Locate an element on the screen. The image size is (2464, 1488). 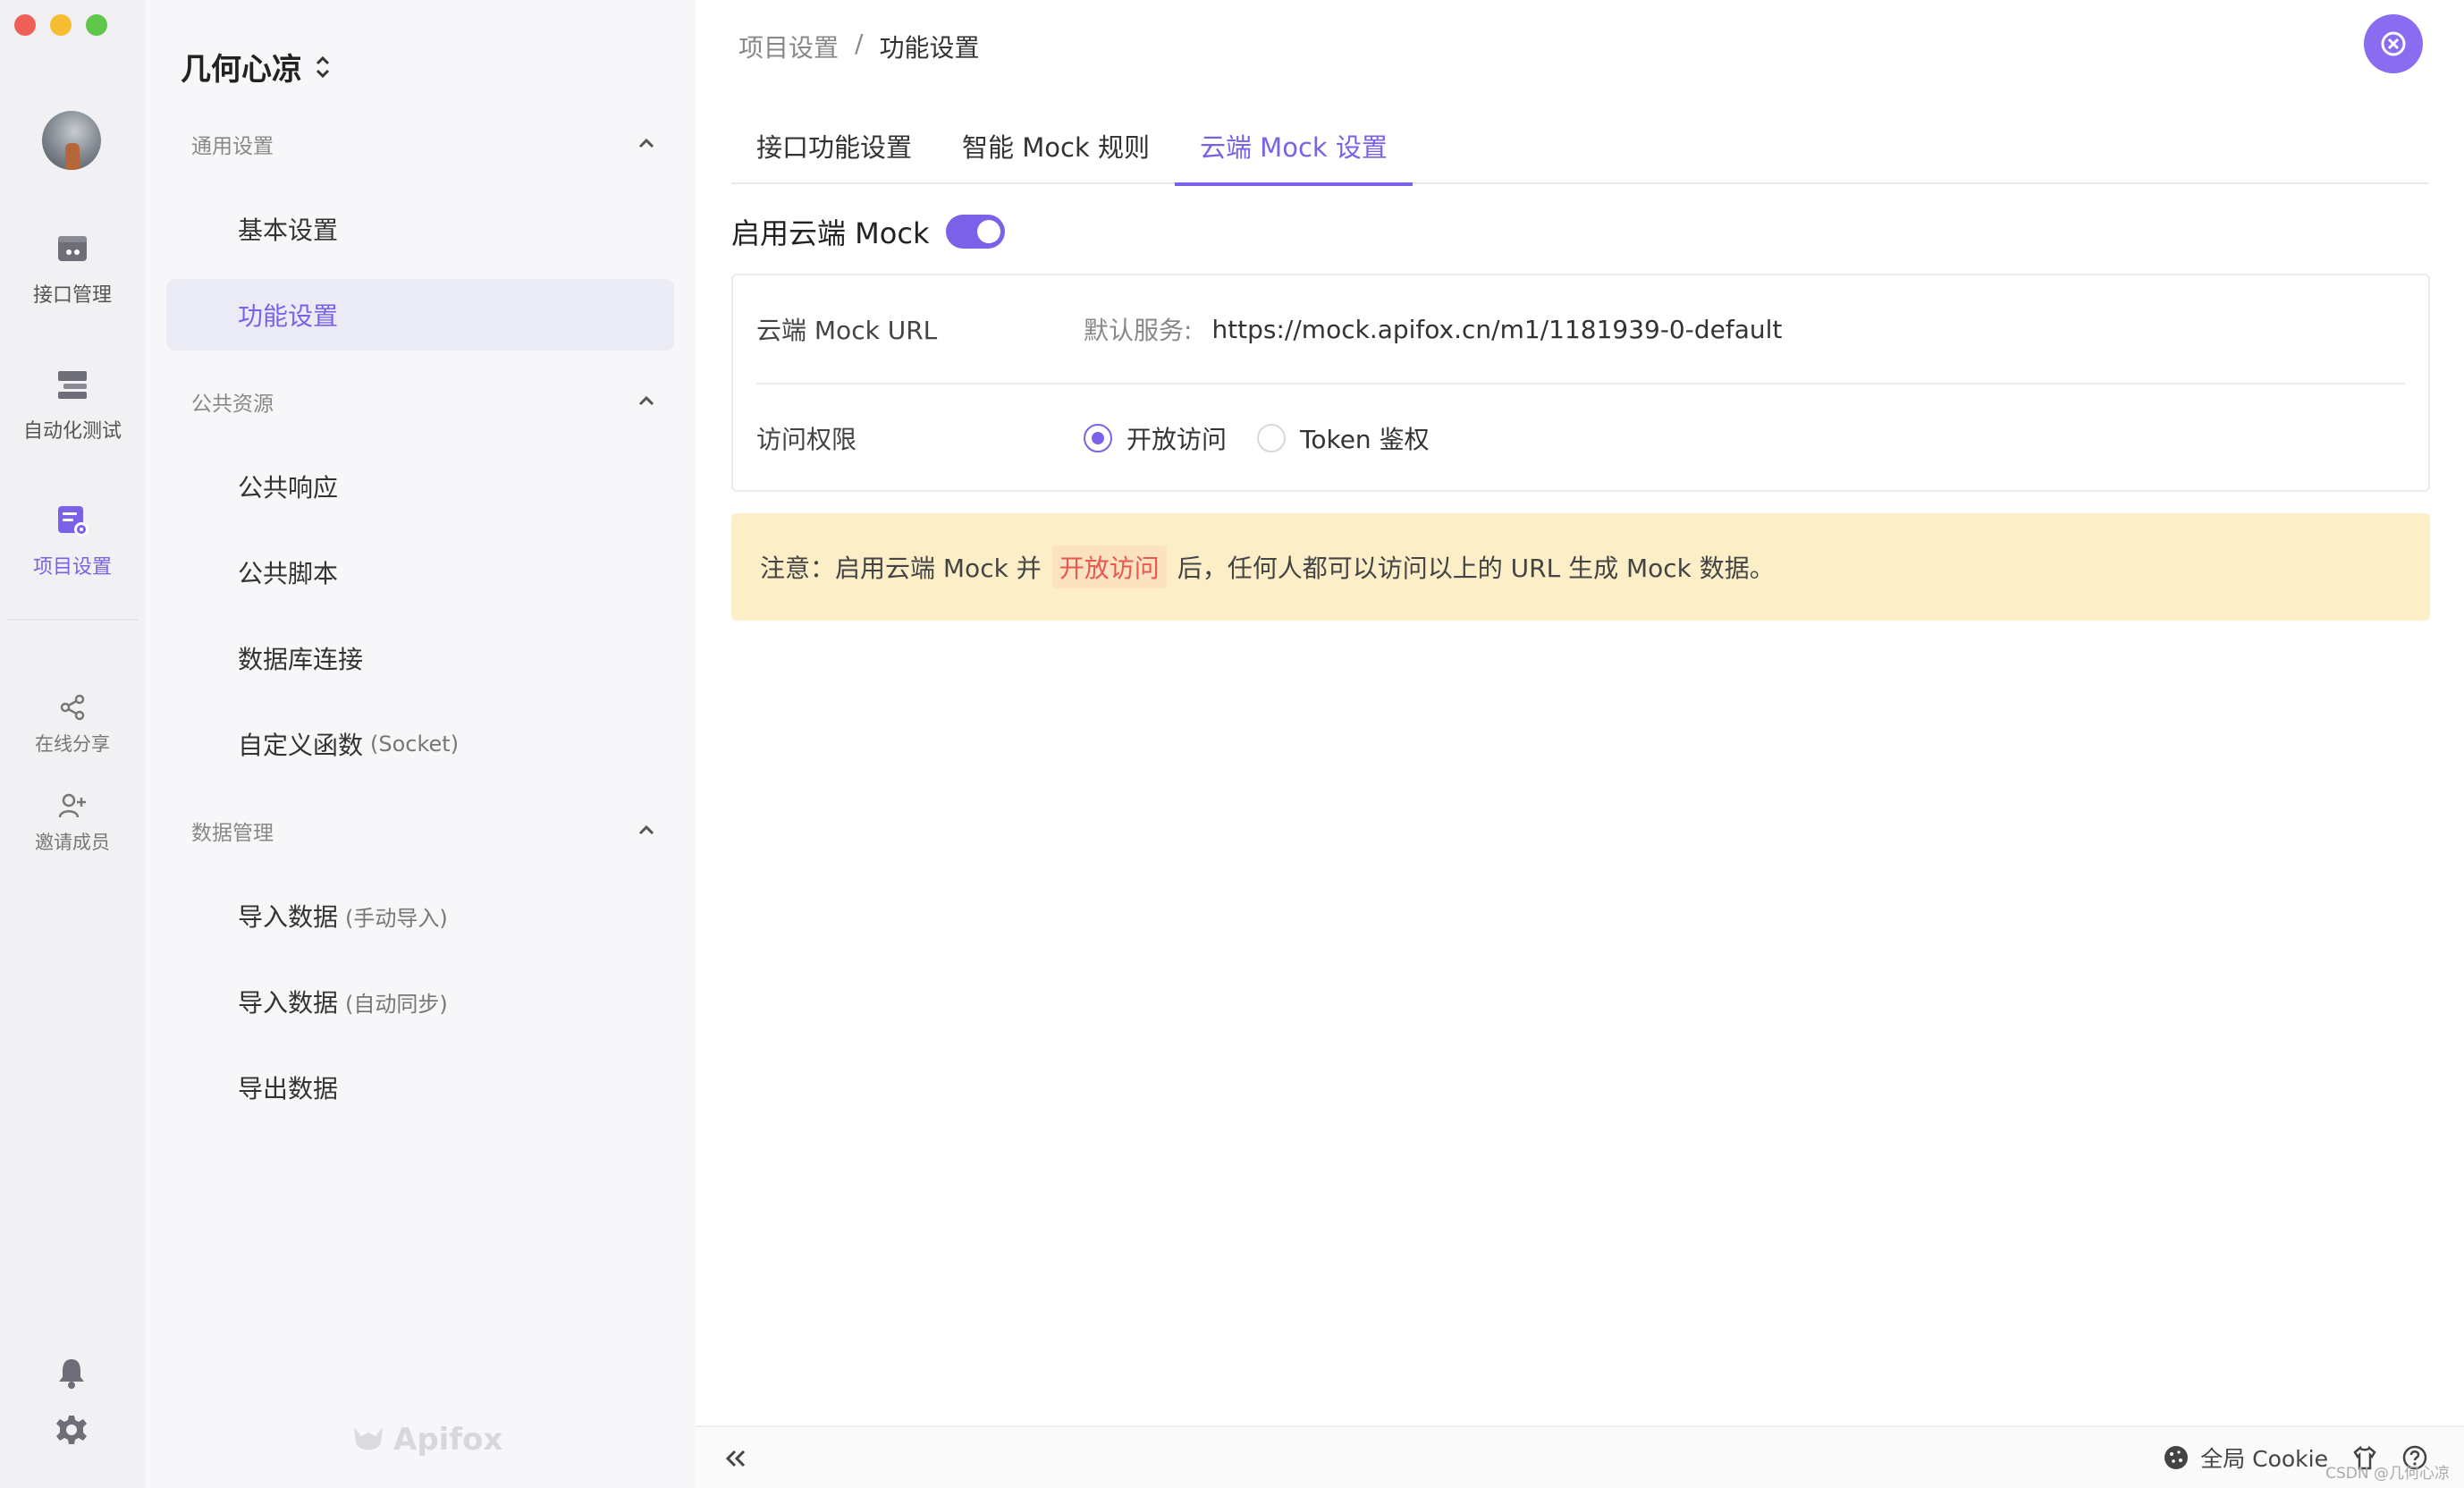
enable-cloud-mock-label: 启用云端 Mock is located at coordinates (830, 233).